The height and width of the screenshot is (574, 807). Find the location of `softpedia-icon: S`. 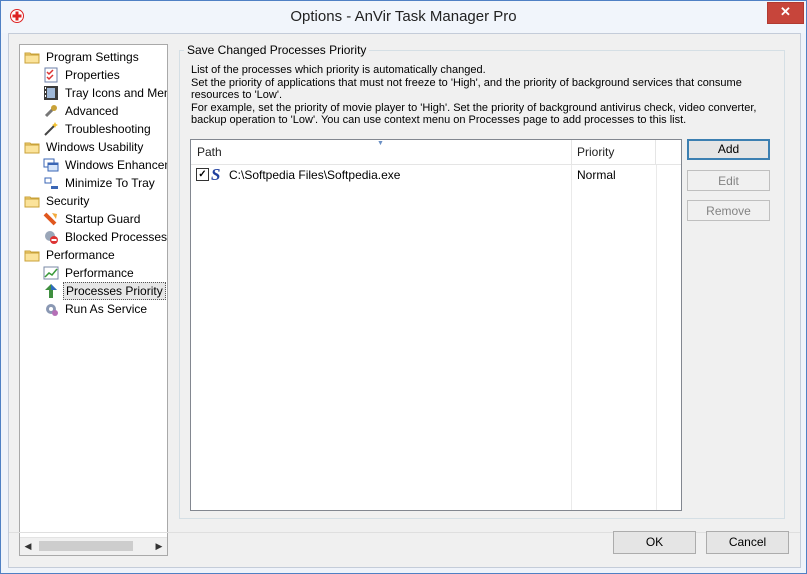

softpedia-icon: S is located at coordinates (216, 174).